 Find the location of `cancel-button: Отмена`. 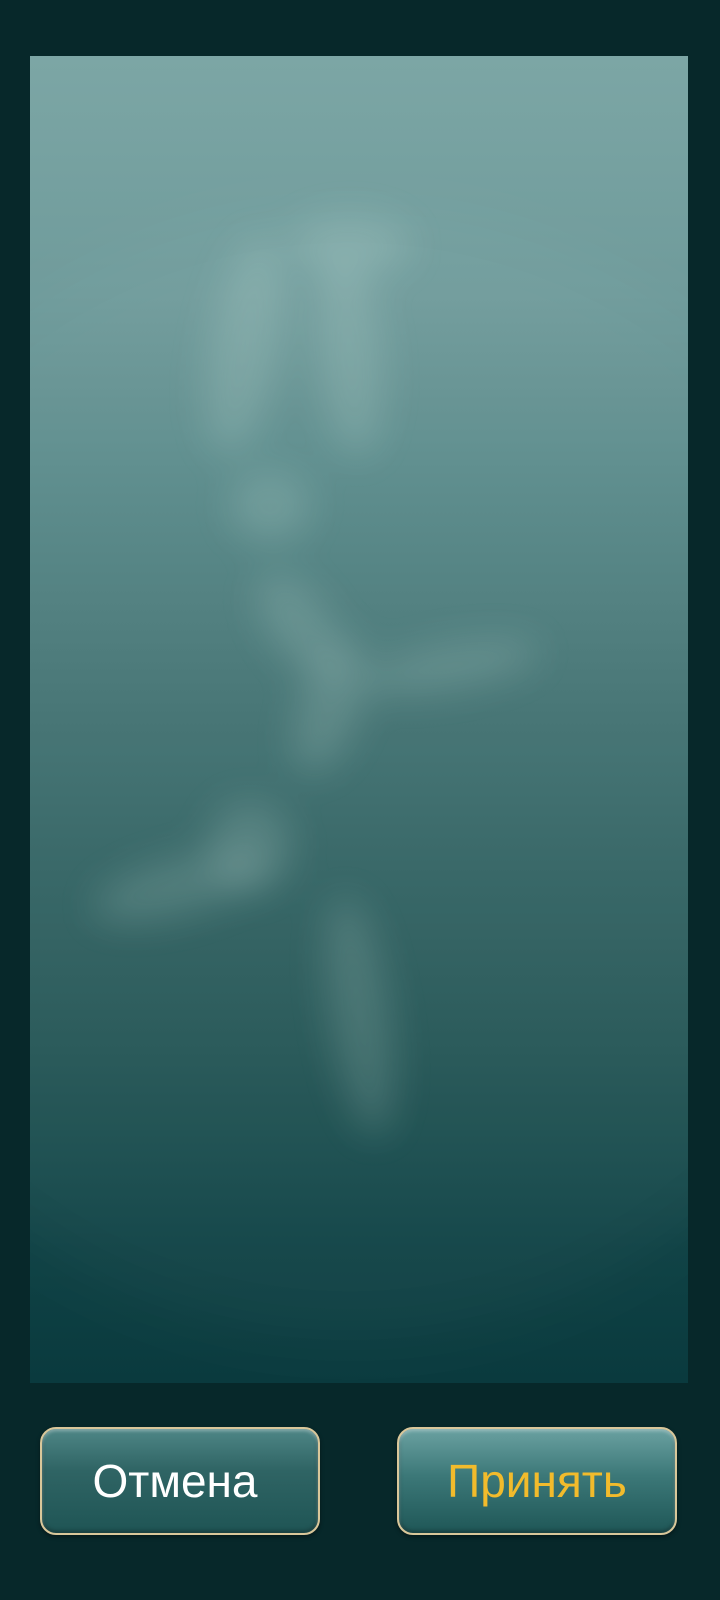

cancel-button: Отмена is located at coordinates (180, 1481).